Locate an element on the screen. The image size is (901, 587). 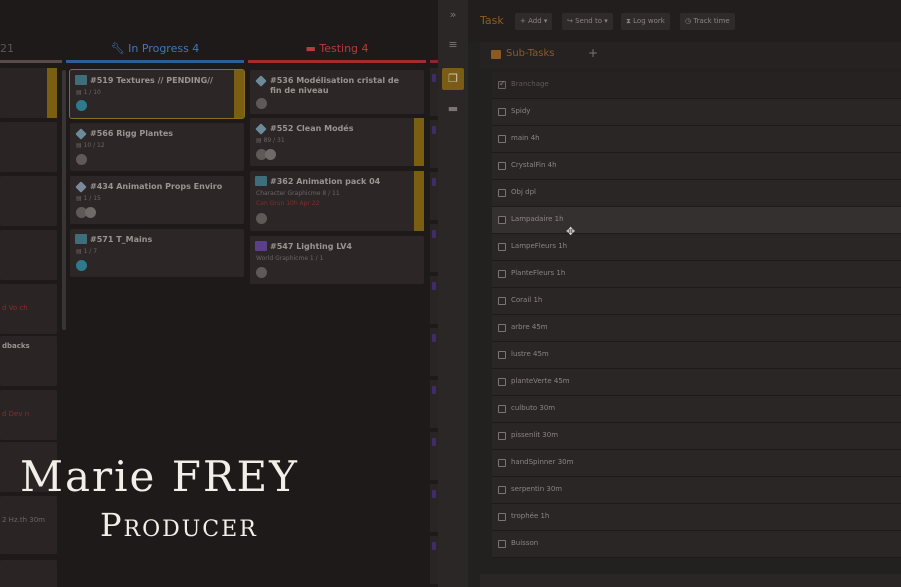
subtask-row: Buisson is located at coordinates (696, 544).